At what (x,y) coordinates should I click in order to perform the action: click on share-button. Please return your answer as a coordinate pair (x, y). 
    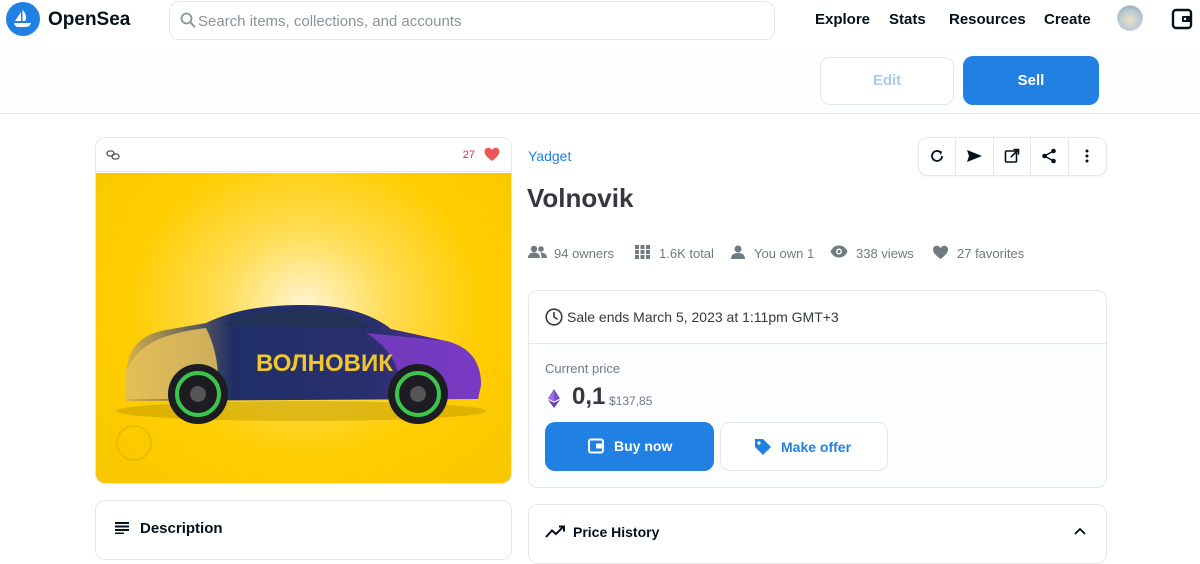
    Looking at the image, I should click on (1050, 156).